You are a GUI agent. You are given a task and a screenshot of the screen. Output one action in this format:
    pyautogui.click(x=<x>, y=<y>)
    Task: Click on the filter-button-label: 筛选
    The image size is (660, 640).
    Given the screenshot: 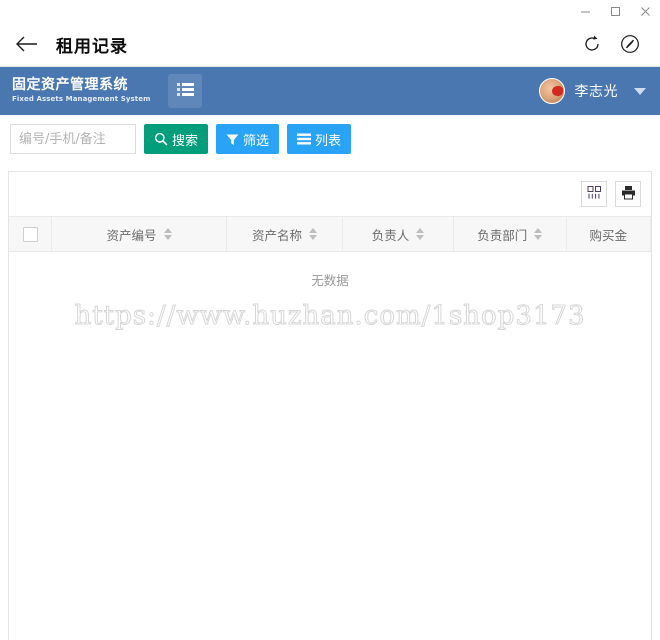 What is the action you would take?
    pyautogui.click(x=256, y=141)
    